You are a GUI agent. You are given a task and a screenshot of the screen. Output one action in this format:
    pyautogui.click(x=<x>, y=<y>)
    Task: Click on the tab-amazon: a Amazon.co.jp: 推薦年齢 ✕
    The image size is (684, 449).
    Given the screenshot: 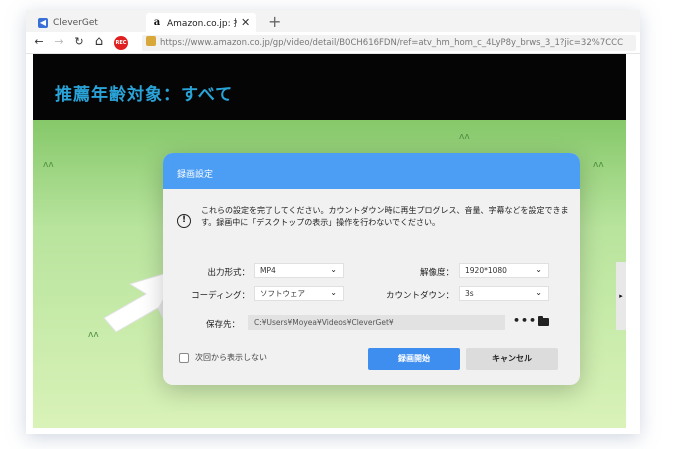 What is the action you would take?
    pyautogui.click(x=201, y=22)
    